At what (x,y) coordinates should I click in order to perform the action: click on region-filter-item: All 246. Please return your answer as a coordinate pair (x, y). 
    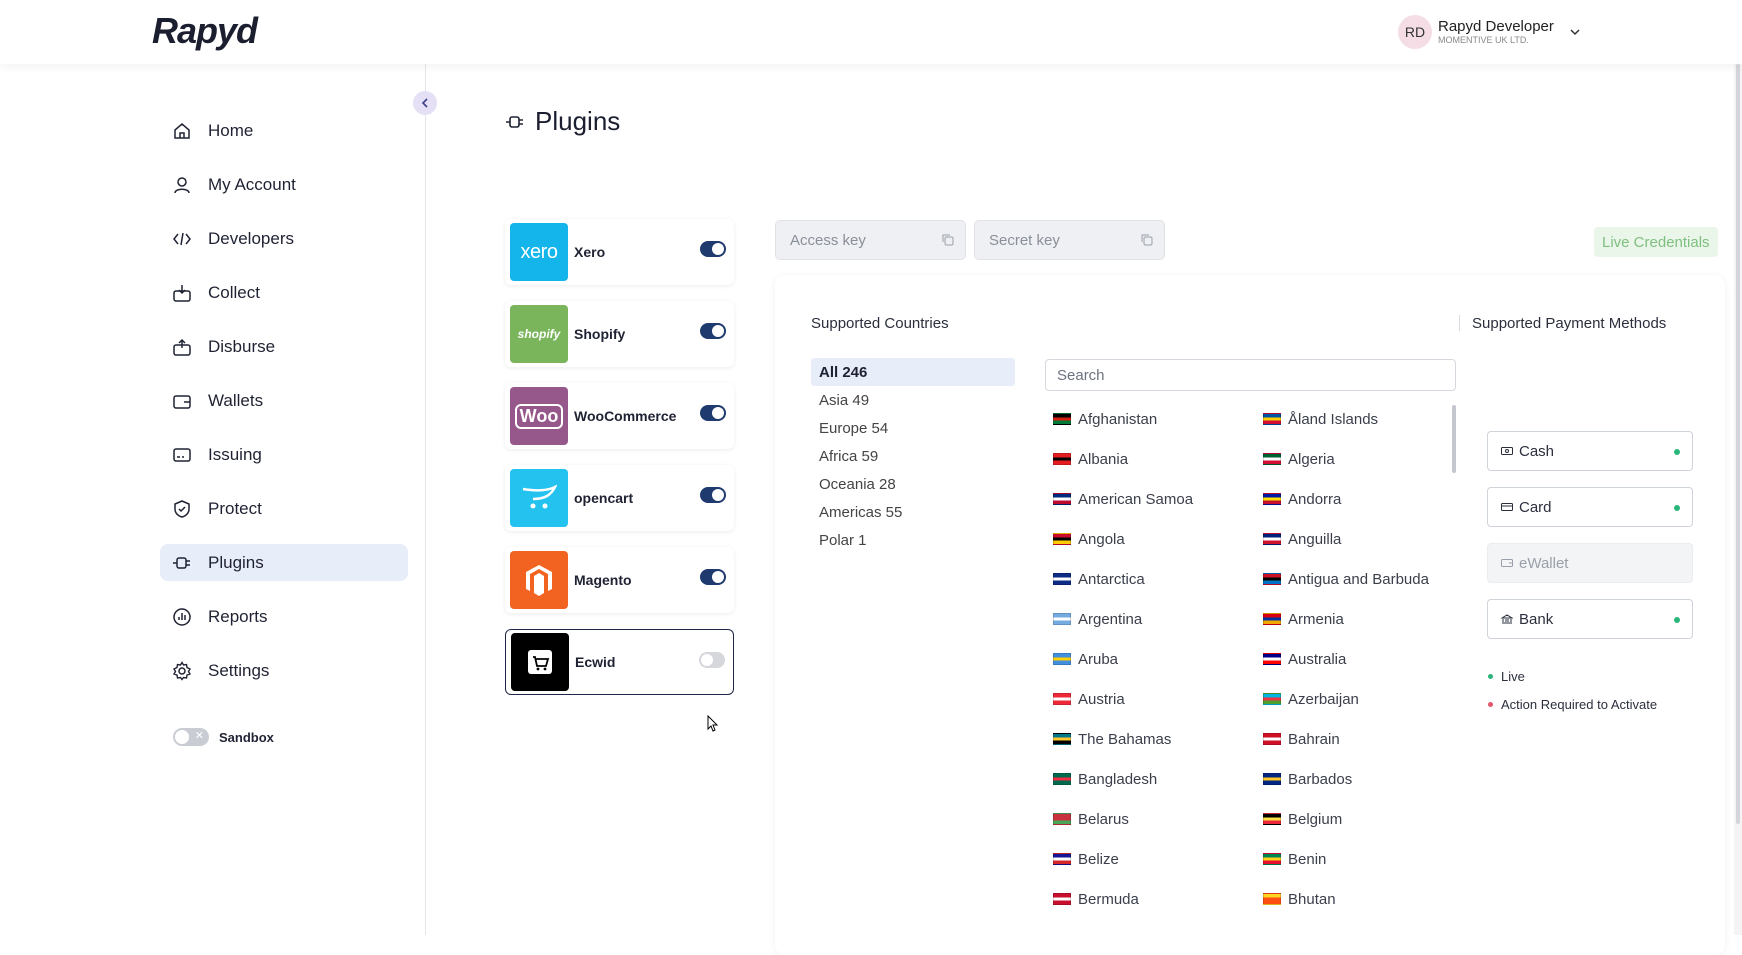
    Looking at the image, I should click on (913, 372).